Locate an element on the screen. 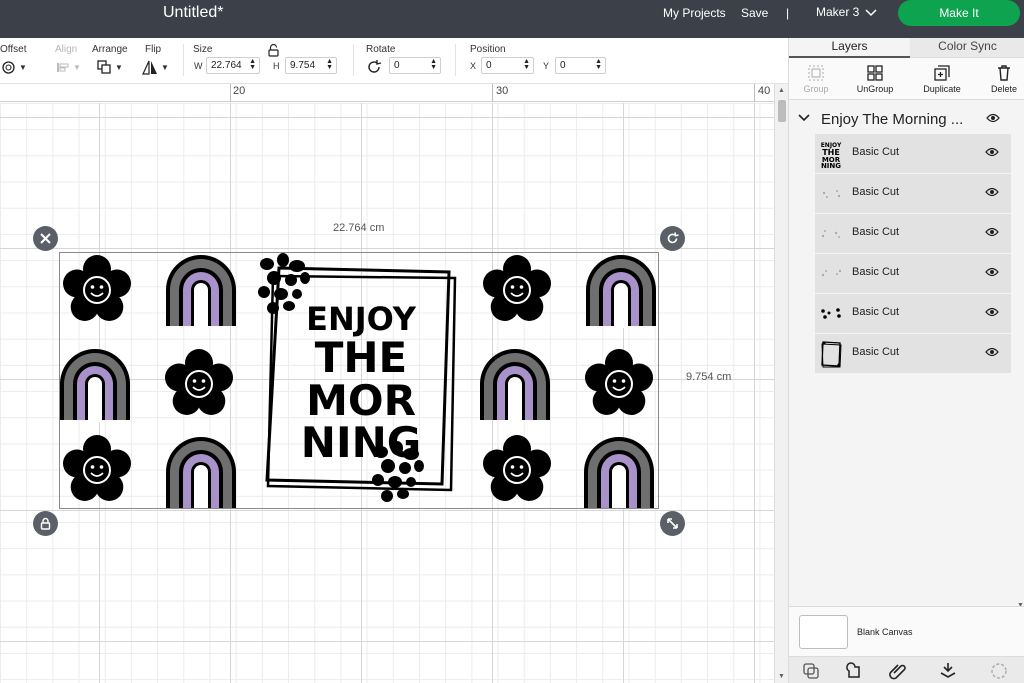 This screenshot has width=1024, height=683. y-stepper-icon: ▲ ▼ is located at coordinates (598, 64).